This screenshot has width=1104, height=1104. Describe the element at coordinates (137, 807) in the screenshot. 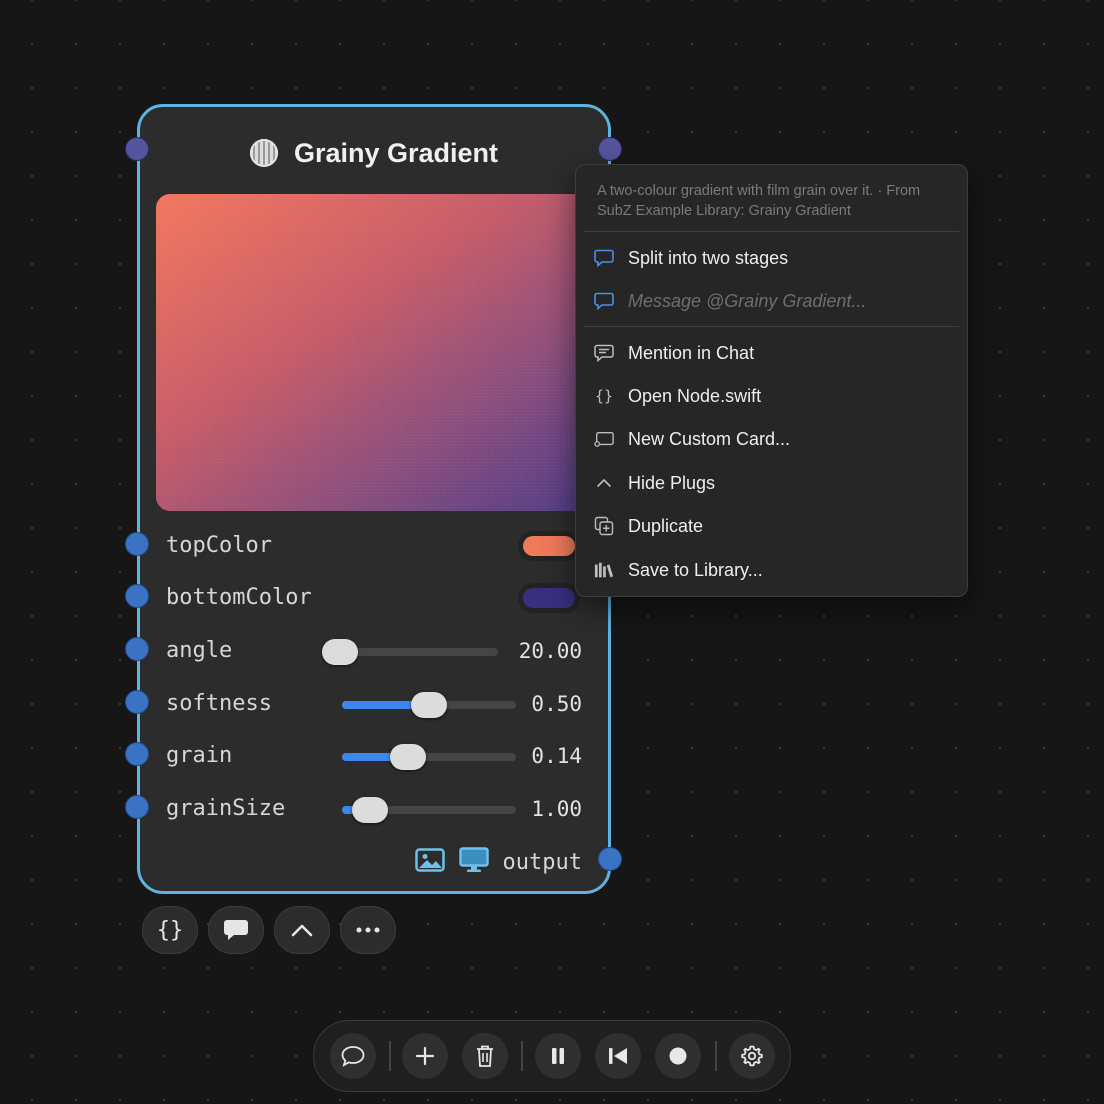

I see `input-plug-grainSize` at that location.